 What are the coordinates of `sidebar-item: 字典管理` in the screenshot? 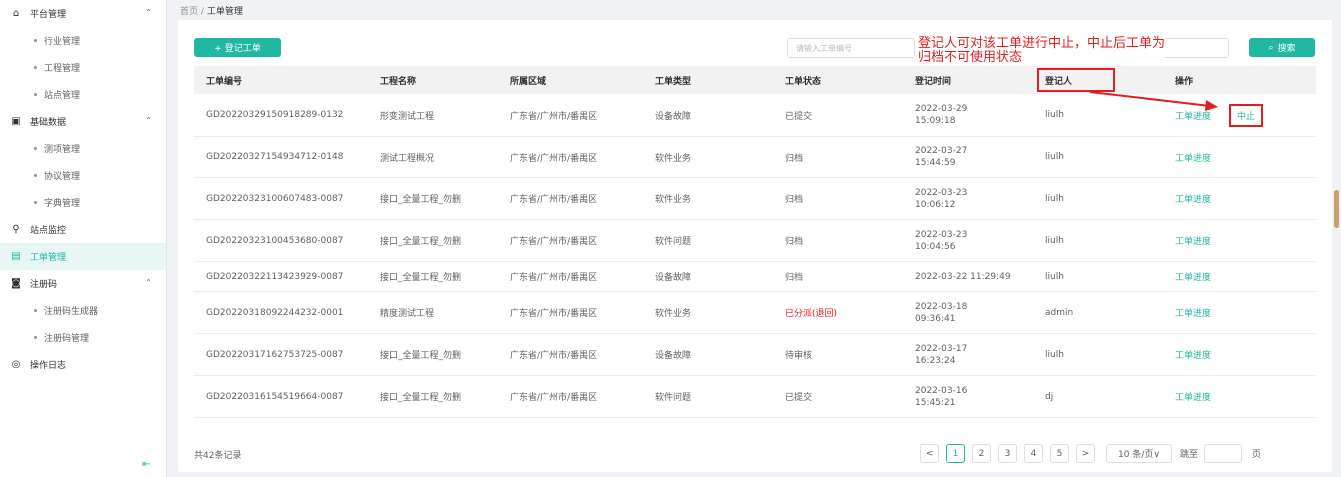 It's located at (83, 202).